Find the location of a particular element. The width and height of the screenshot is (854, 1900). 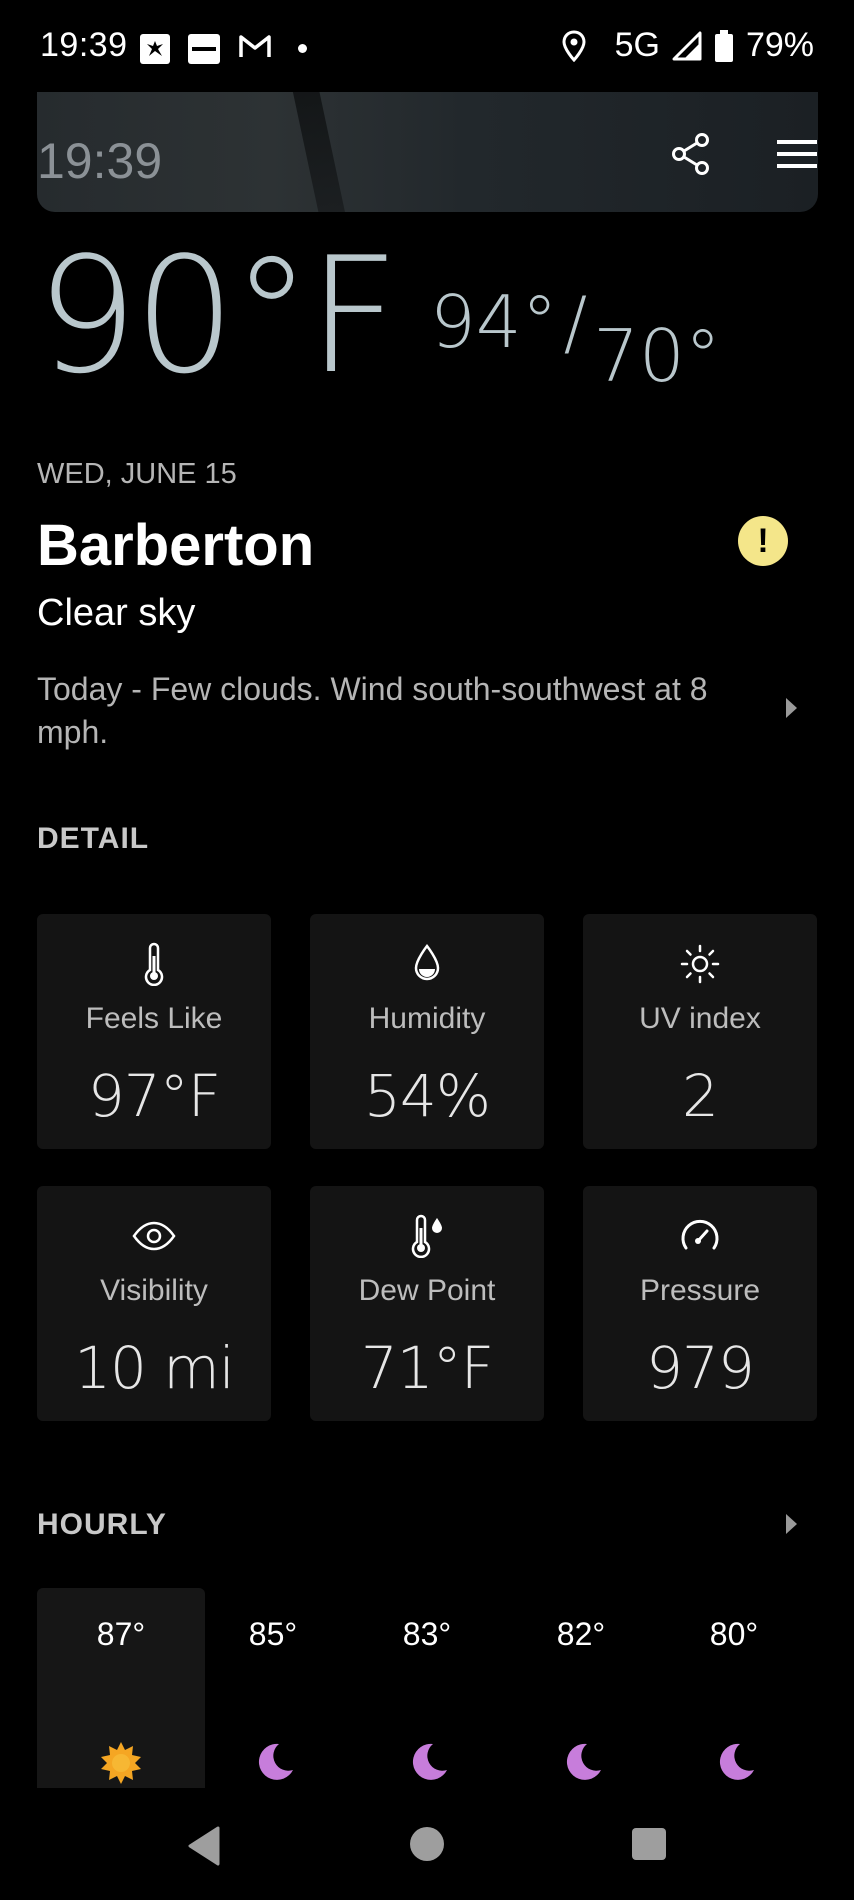

home-icon is located at coordinates (427, 1844).